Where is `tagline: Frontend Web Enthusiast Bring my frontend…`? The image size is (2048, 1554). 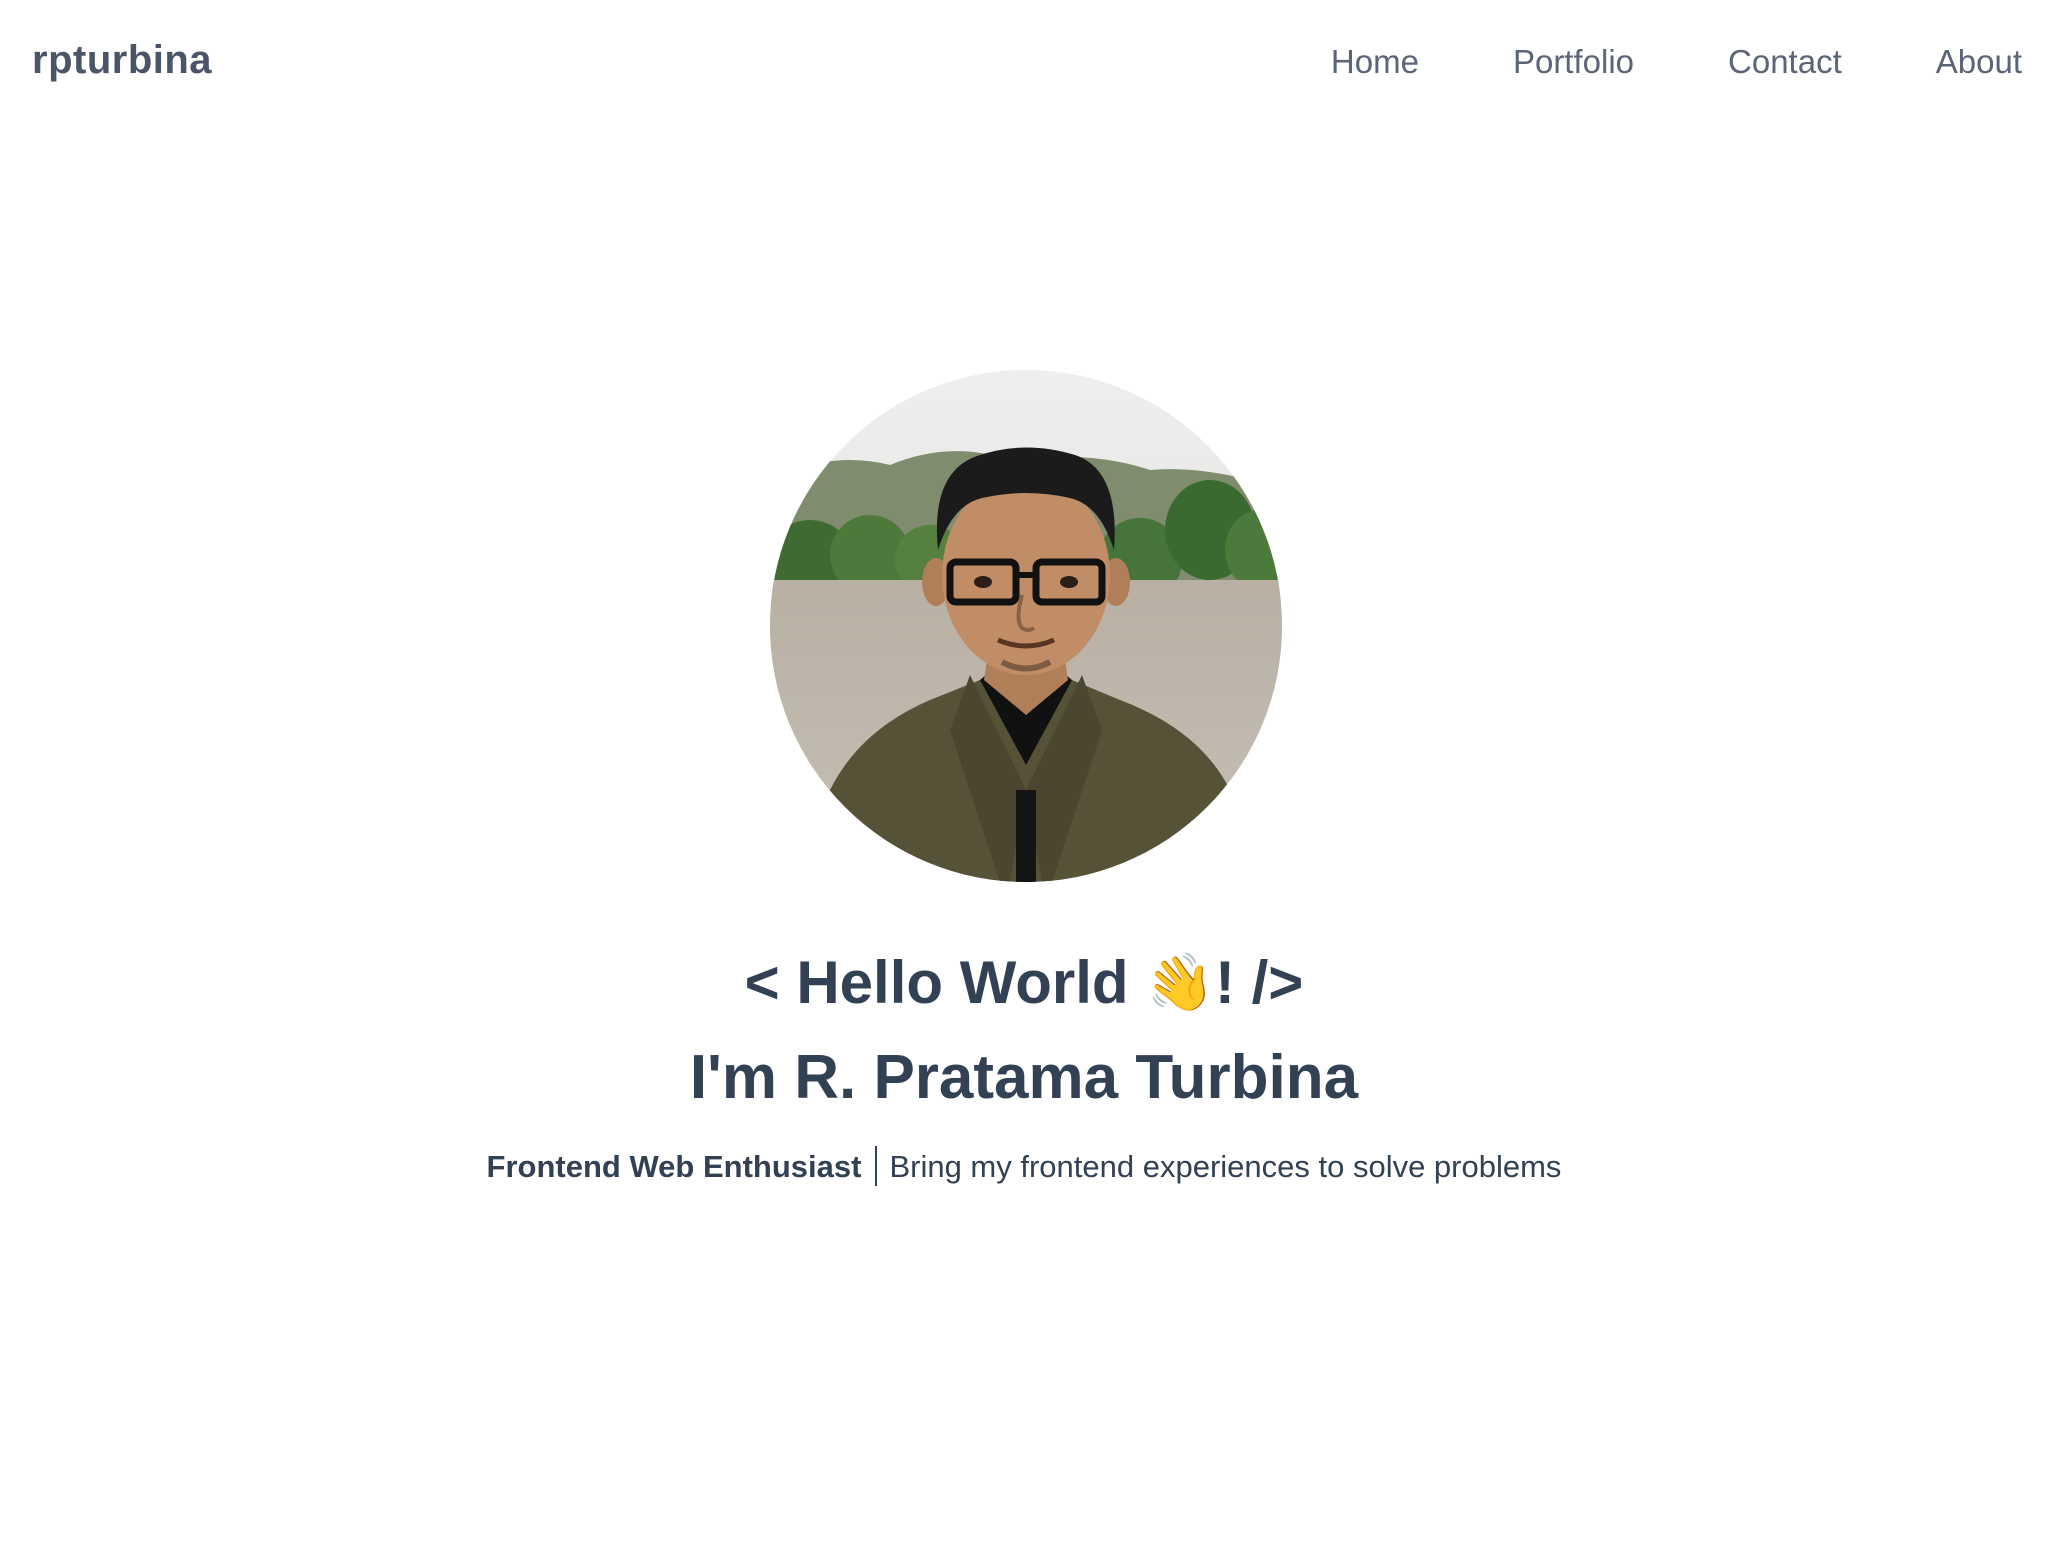 tagline: Frontend Web Enthusiast Bring my frontend… is located at coordinates (1024, 1166).